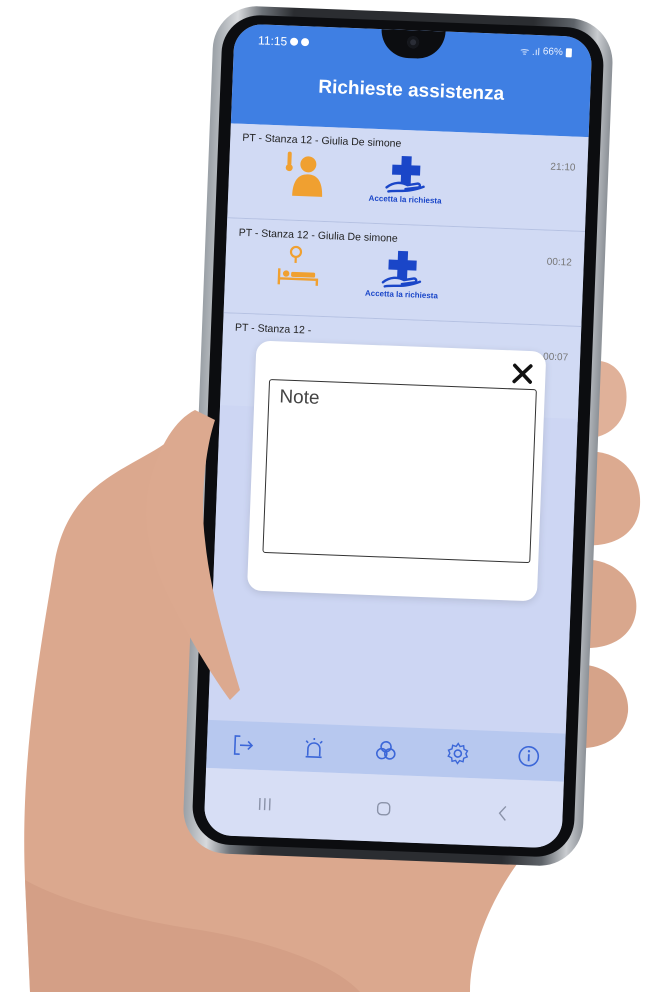  I want to click on recent-apps-button, so click(265, 804).